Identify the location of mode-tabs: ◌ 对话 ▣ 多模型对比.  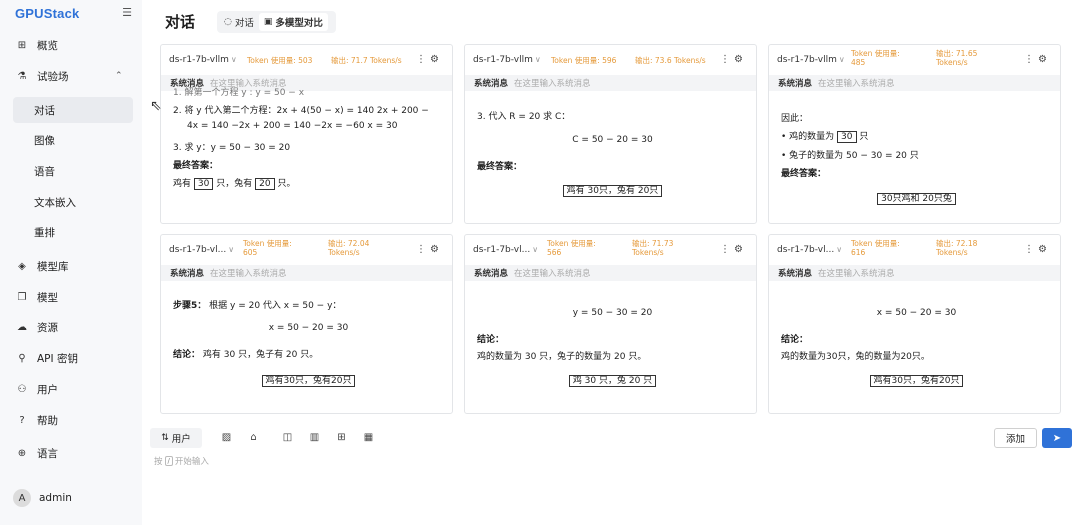
(276, 22).